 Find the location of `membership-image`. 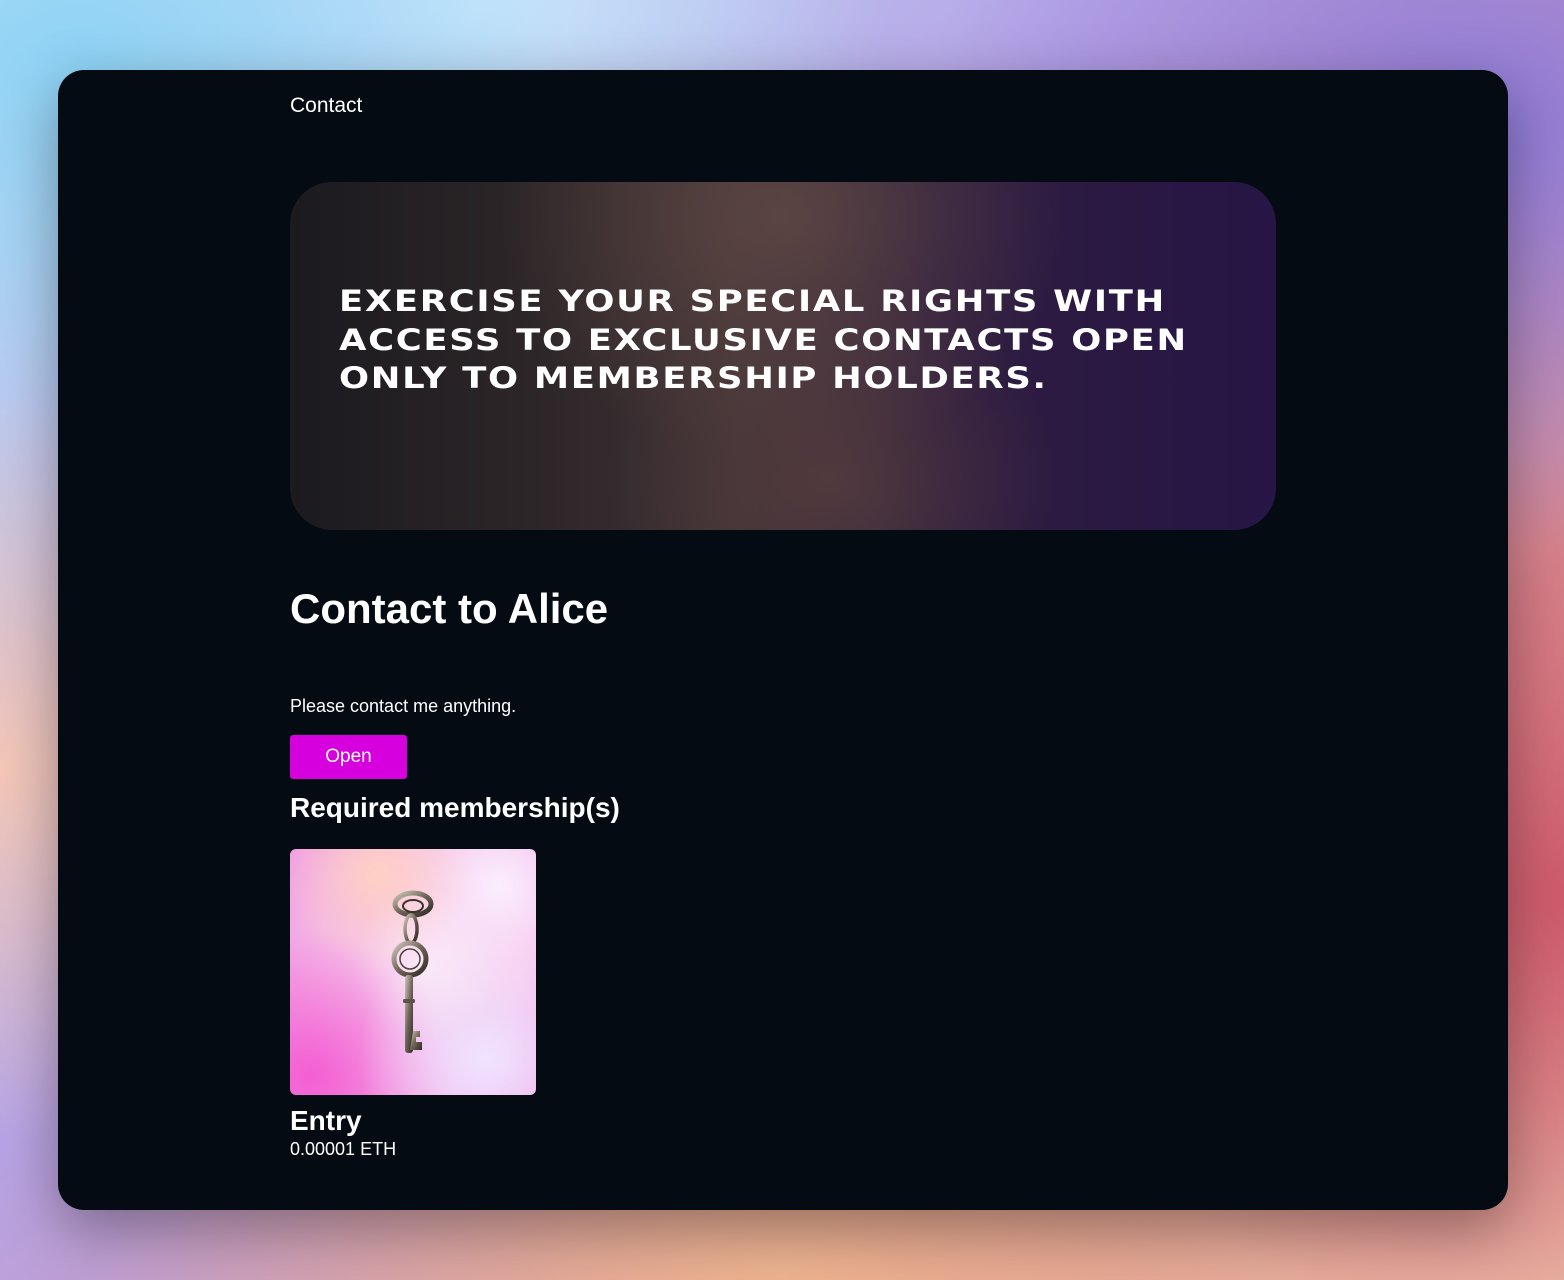

membership-image is located at coordinates (413, 972).